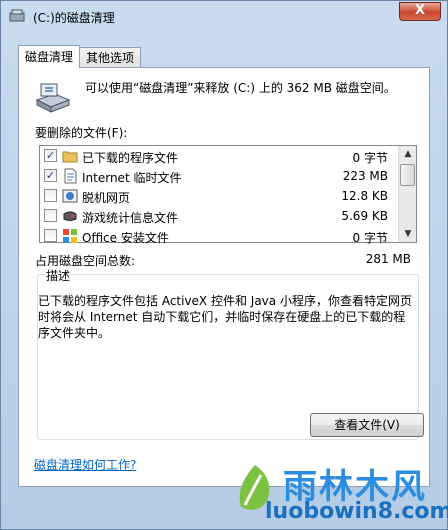 The image size is (448, 530). Describe the element at coordinates (70, 157) in the screenshot. I see `folder-icon` at that location.